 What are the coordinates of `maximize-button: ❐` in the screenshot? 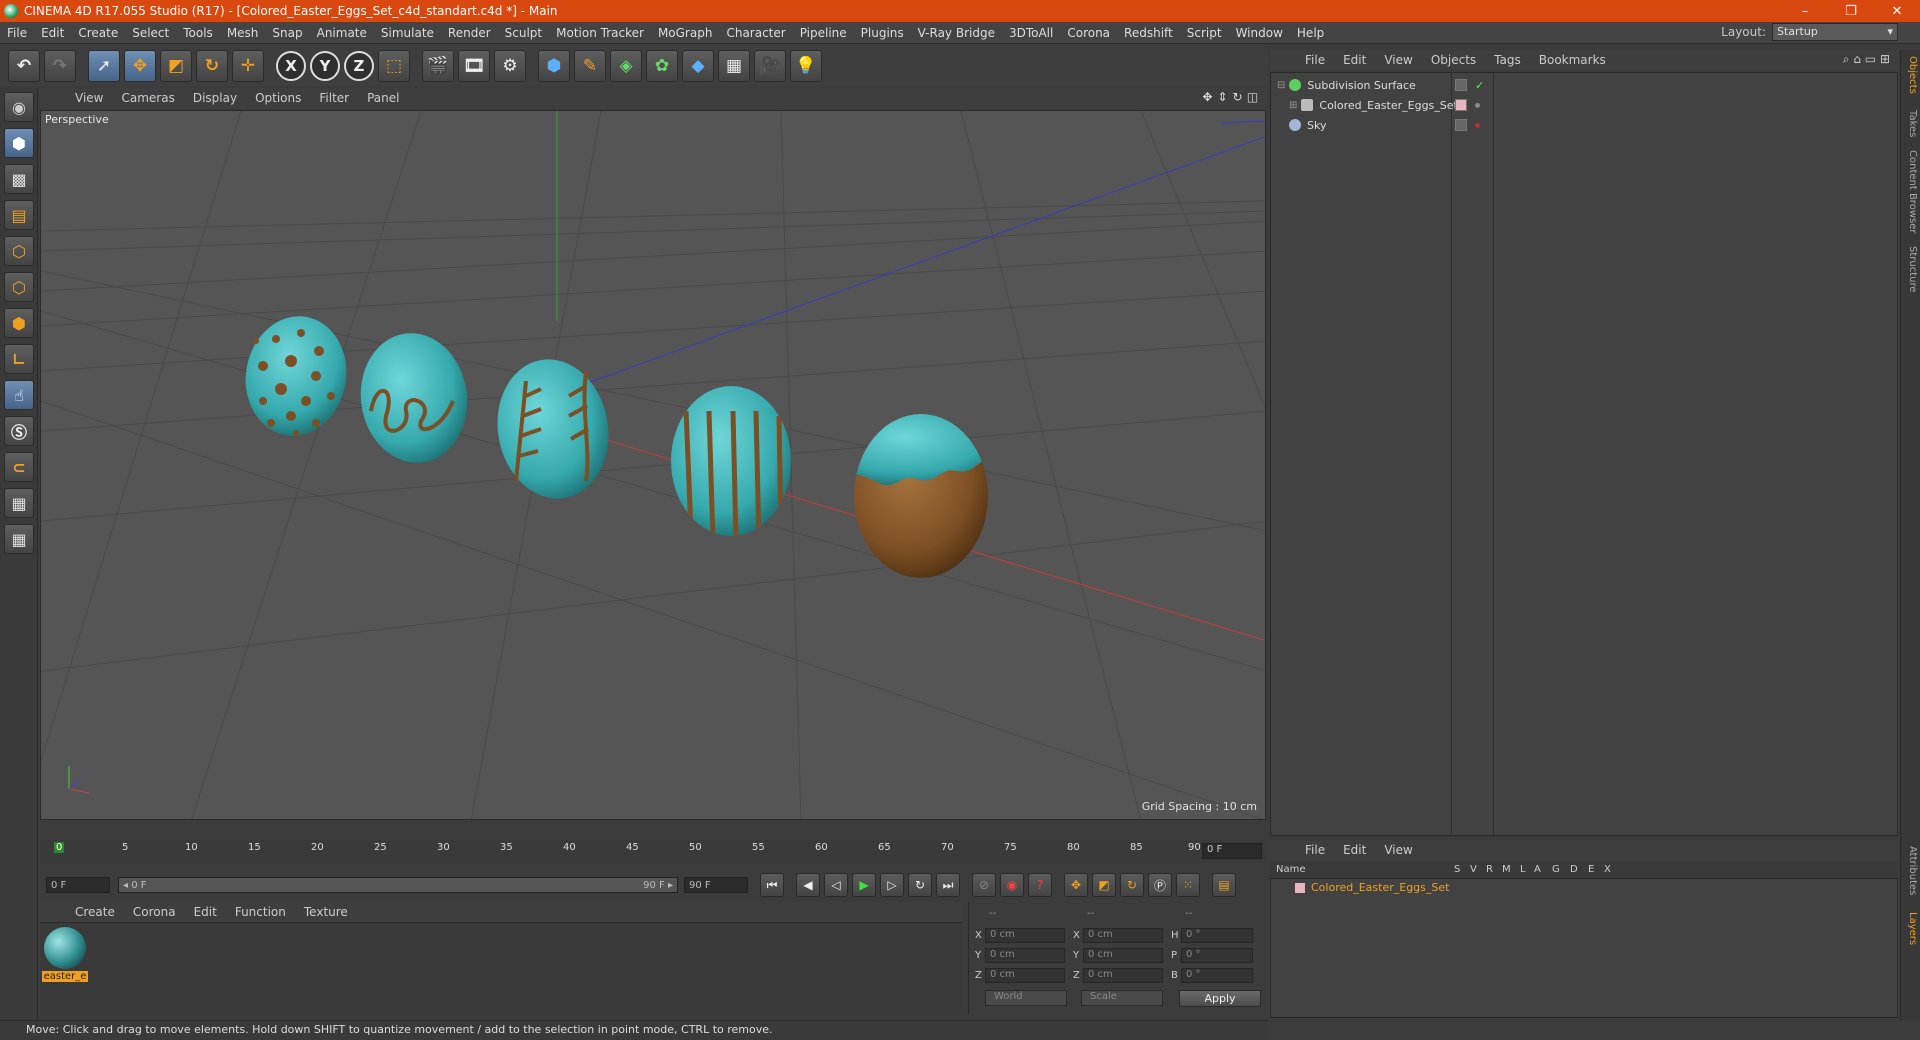 It's located at (1851, 11).